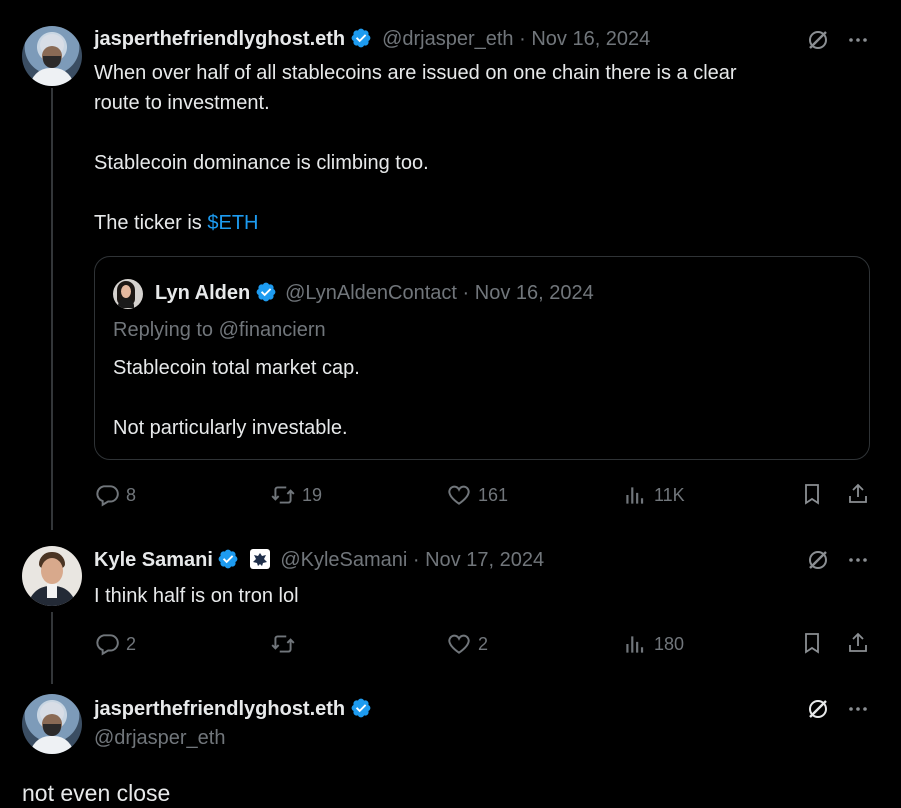  I want to click on reply-count: 2, so click(131, 643).